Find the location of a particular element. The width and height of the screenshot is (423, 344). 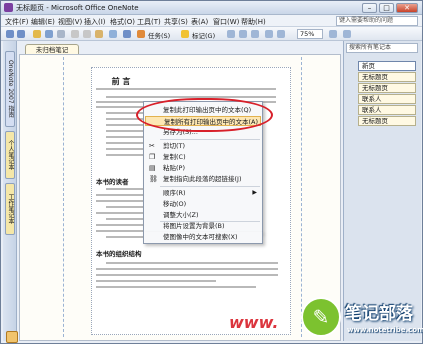

page-tab-new: 新页 is located at coordinates (387, 66).